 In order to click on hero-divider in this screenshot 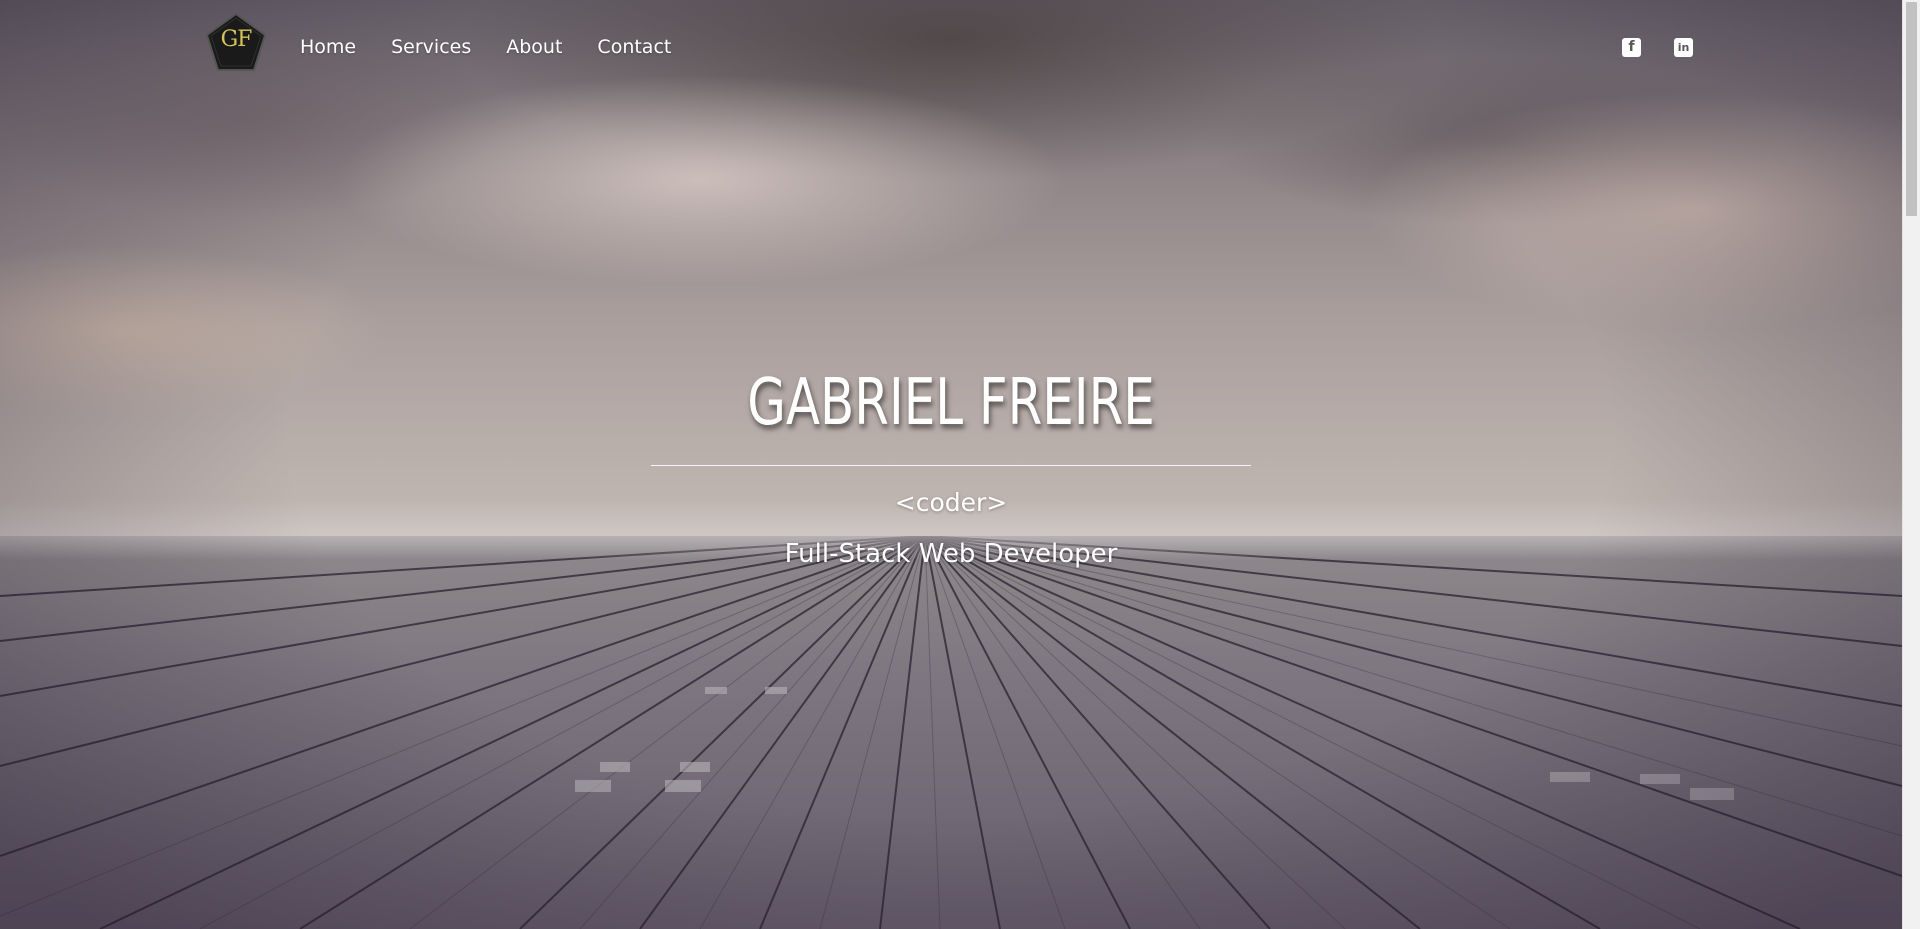, I will do `click(951, 465)`.